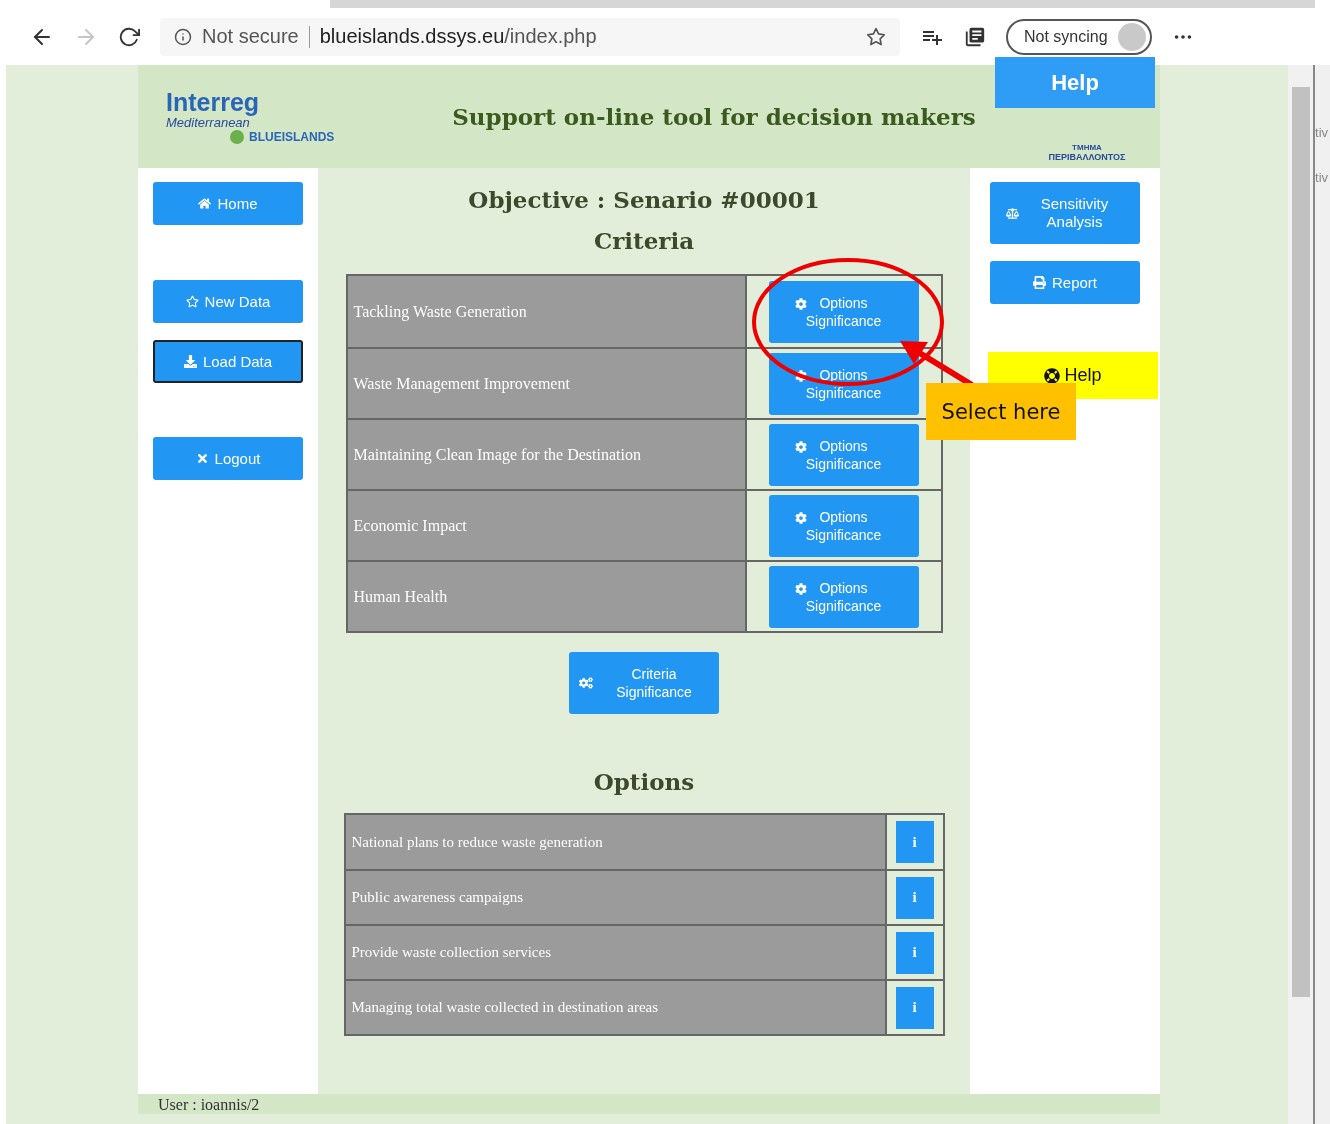 The image size is (1330, 1124). I want to click on scrollbar, so click(1301, 594).